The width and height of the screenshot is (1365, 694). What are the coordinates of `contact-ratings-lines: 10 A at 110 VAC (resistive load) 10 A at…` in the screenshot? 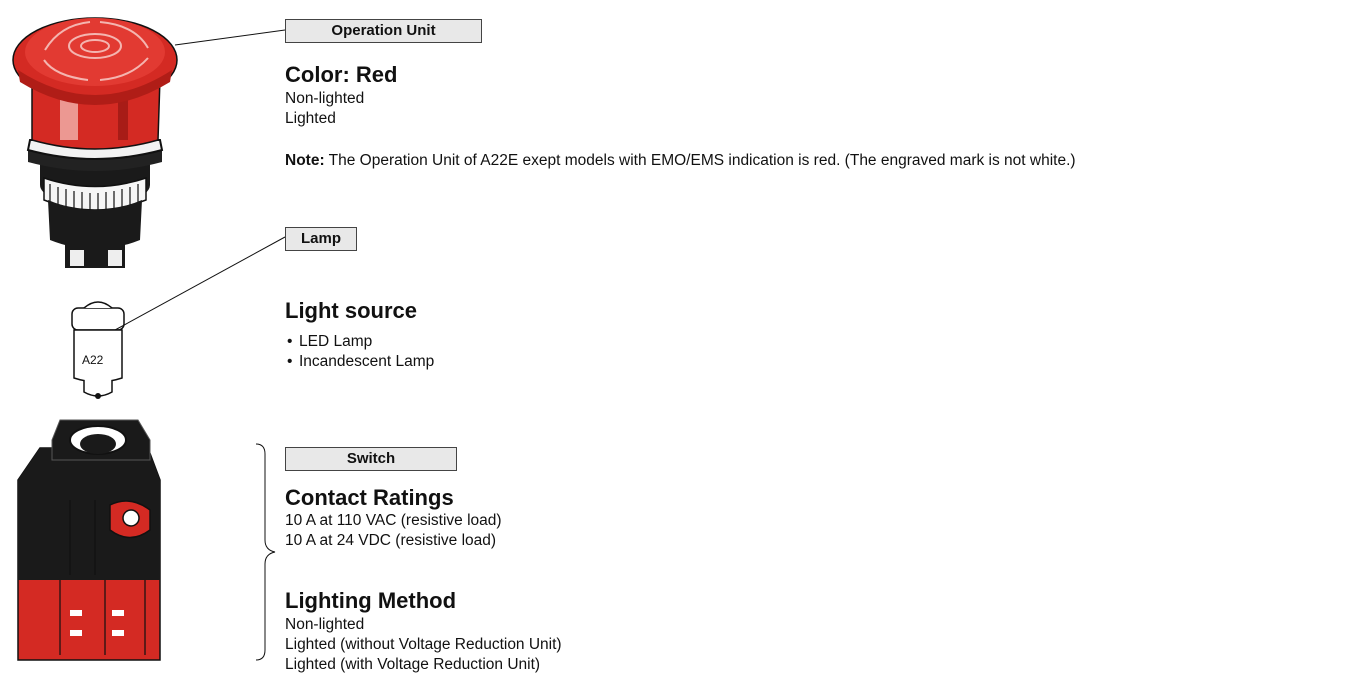 It's located at (393, 531).